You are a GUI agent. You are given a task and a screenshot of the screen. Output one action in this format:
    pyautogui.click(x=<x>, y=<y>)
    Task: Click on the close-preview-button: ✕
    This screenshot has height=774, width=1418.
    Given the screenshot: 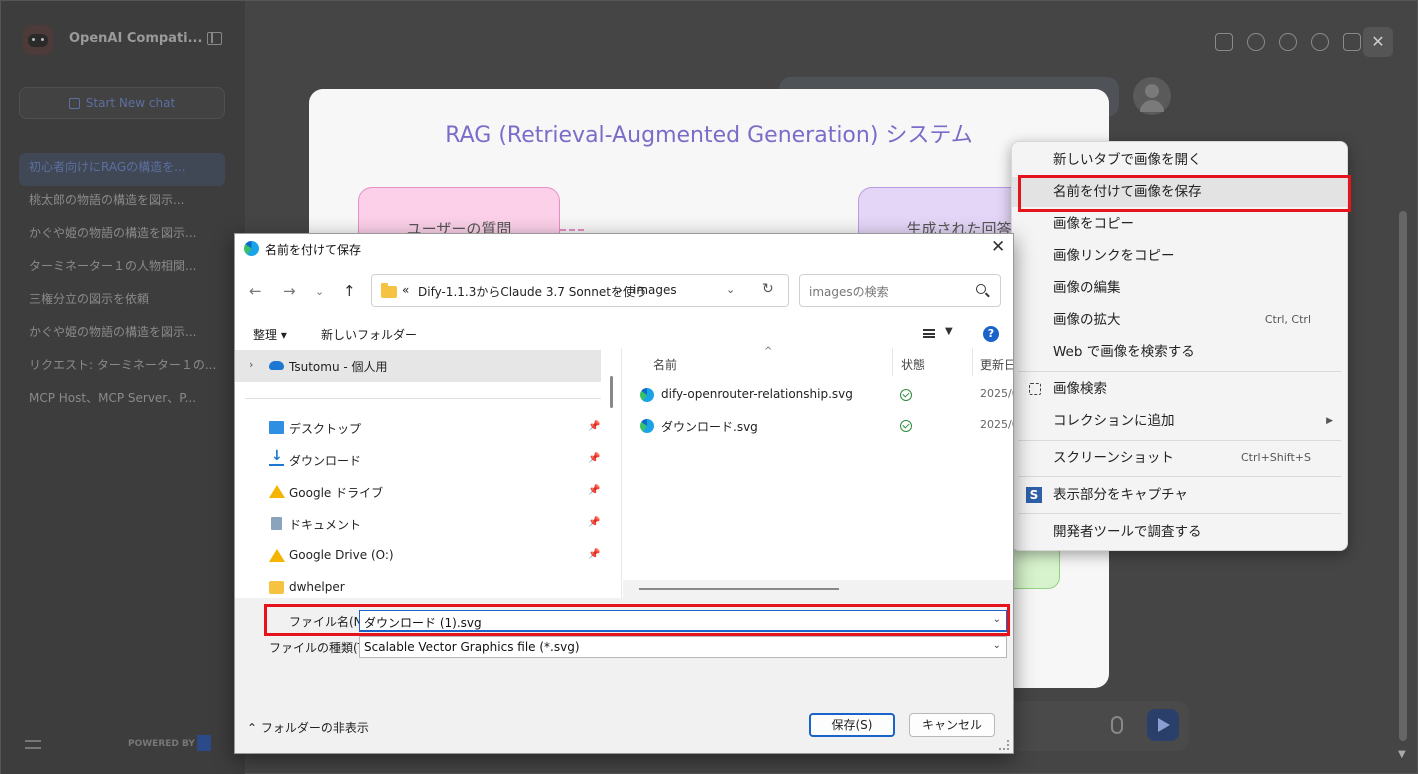 What is the action you would take?
    pyautogui.click(x=1378, y=42)
    